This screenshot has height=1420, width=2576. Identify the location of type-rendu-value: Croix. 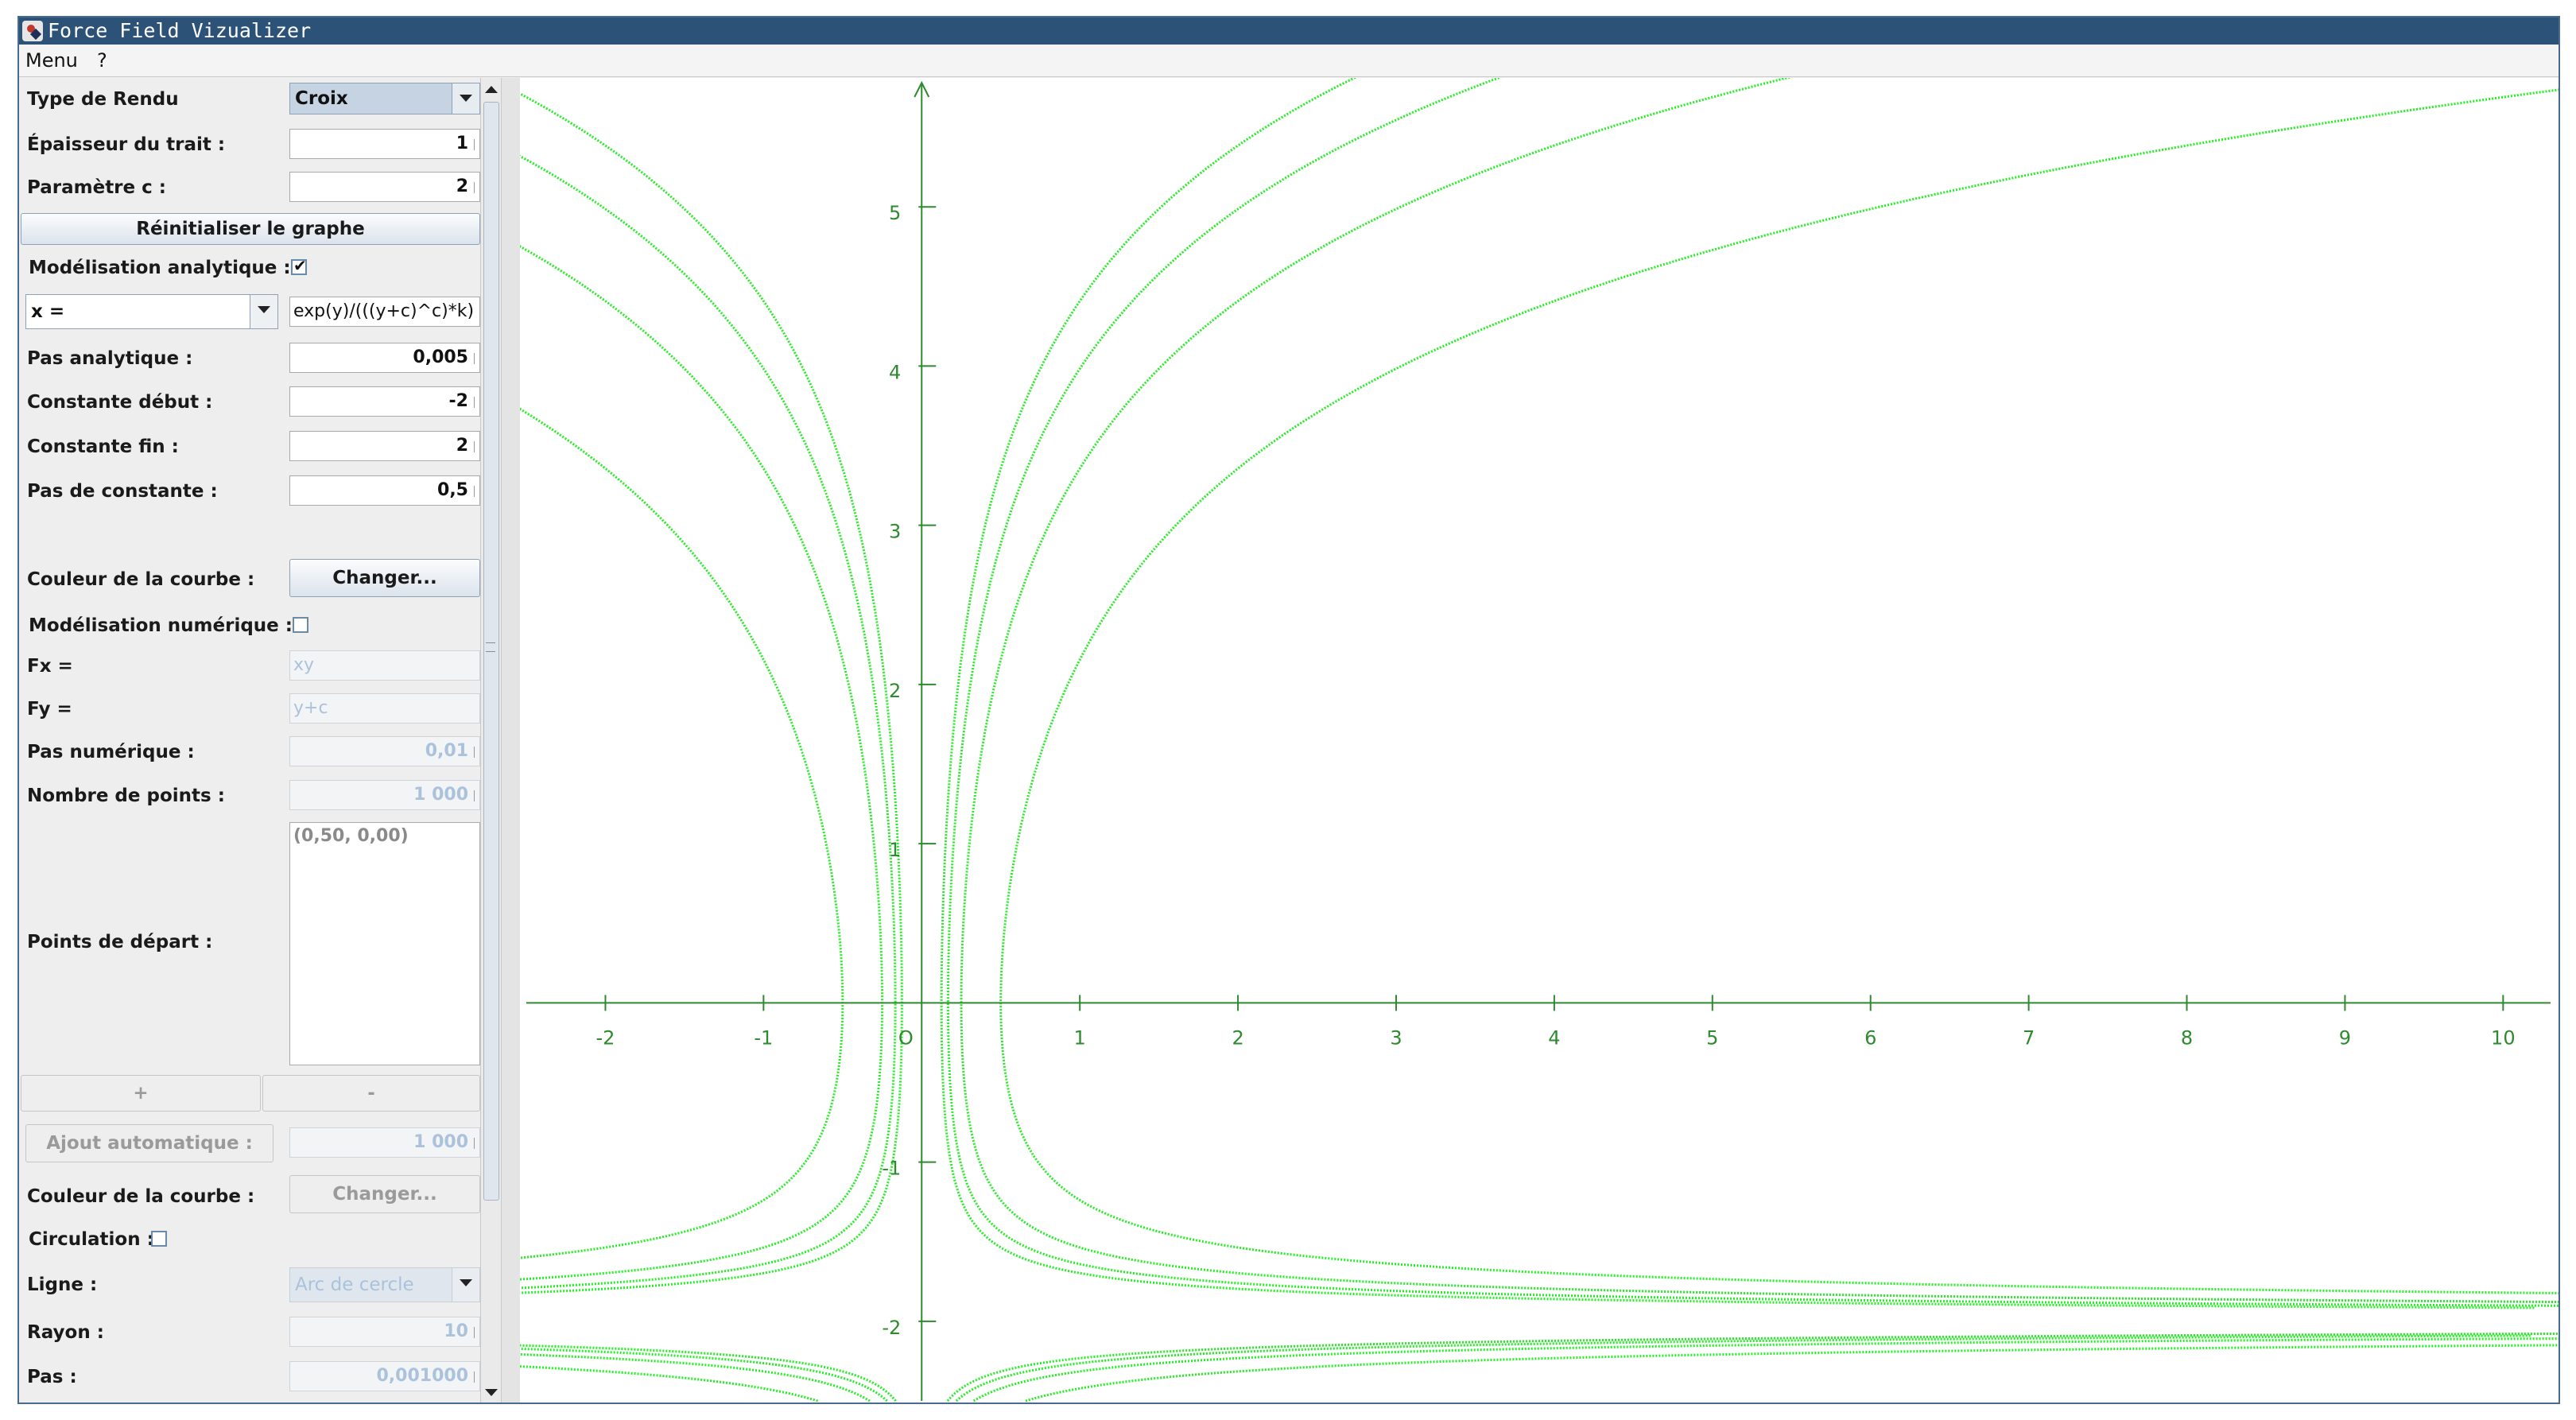
(322, 99).